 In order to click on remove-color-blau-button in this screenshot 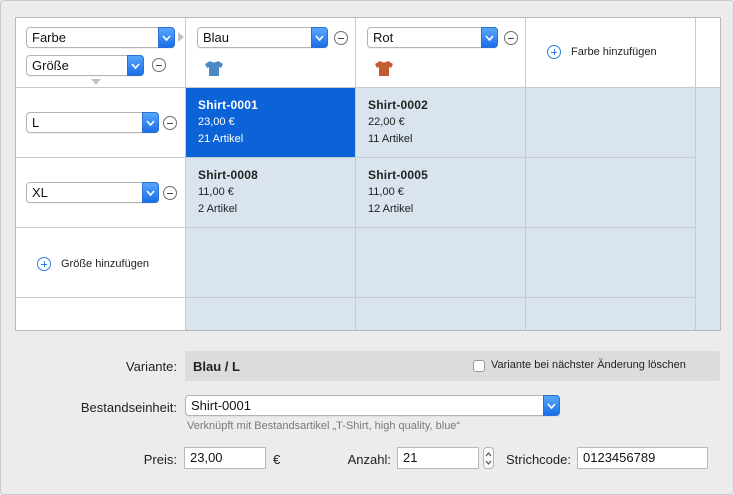, I will do `click(341, 38)`.